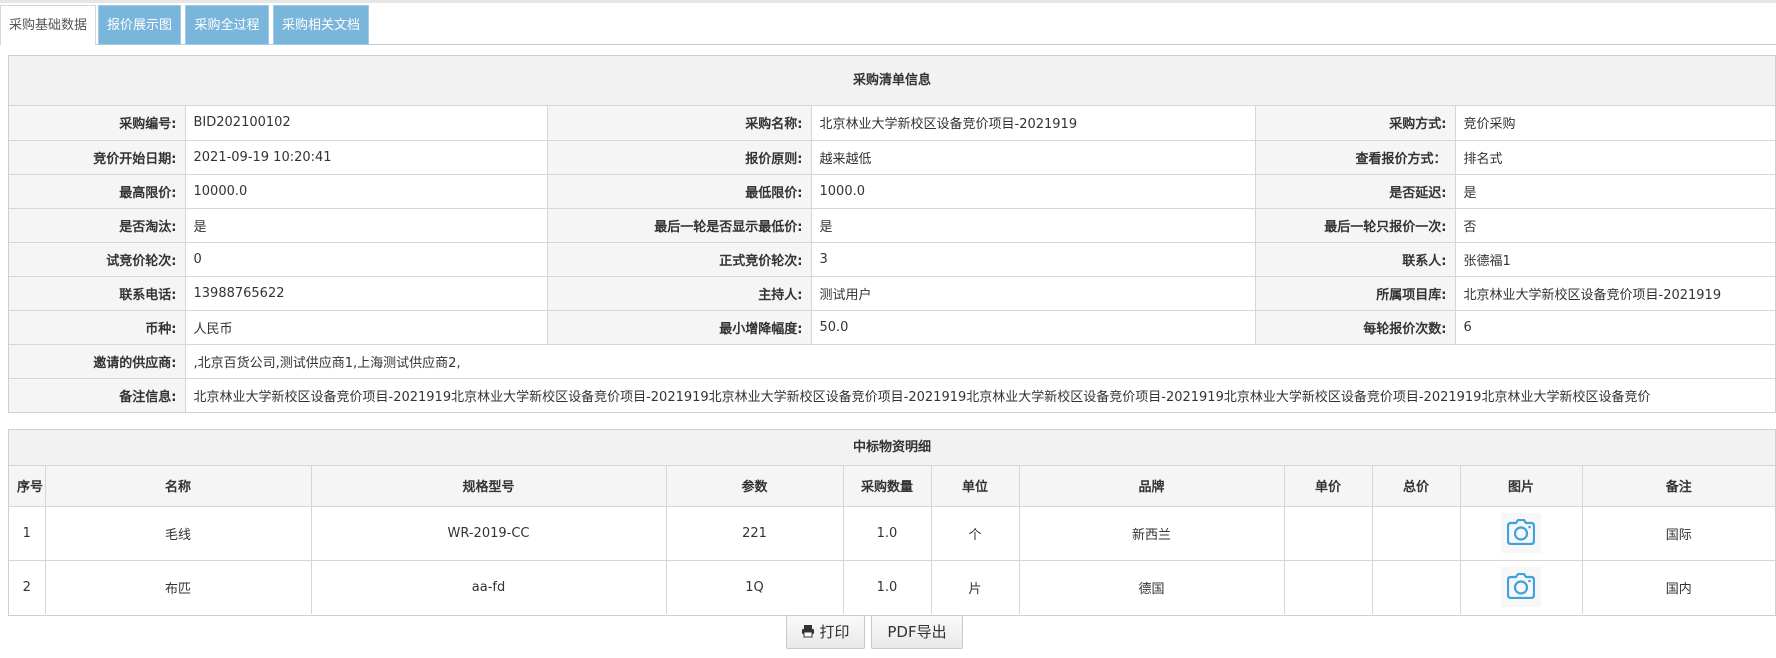 This screenshot has width=1776, height=658. What do you see at coordinates (97, 225) in the screenshot?
I see `info-label: 是否淘汰:` at bounding box center [97, 225].